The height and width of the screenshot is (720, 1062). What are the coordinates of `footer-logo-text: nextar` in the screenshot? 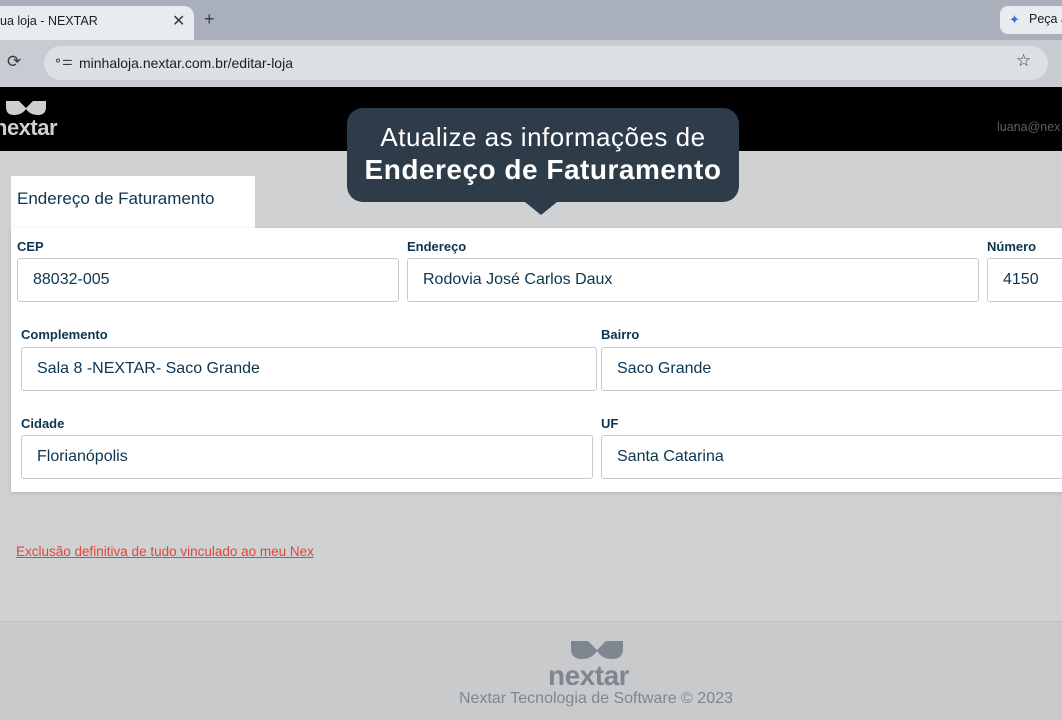 It's located at (589, 675).